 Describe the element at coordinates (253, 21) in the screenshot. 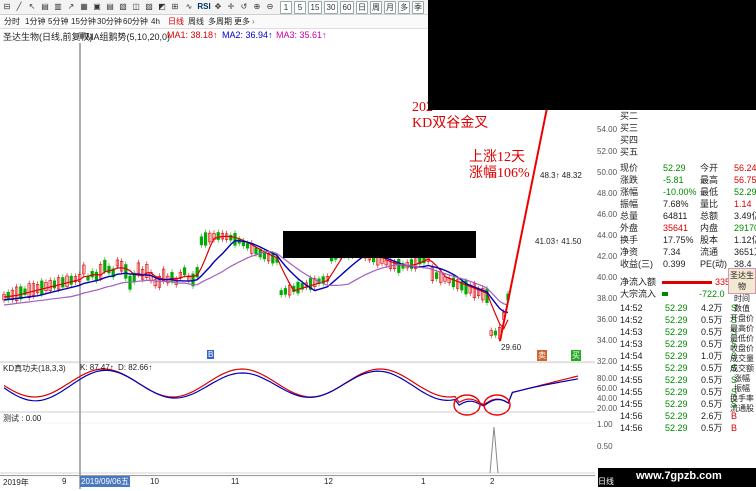

I see `chevron-right-icon: ›` at that location.